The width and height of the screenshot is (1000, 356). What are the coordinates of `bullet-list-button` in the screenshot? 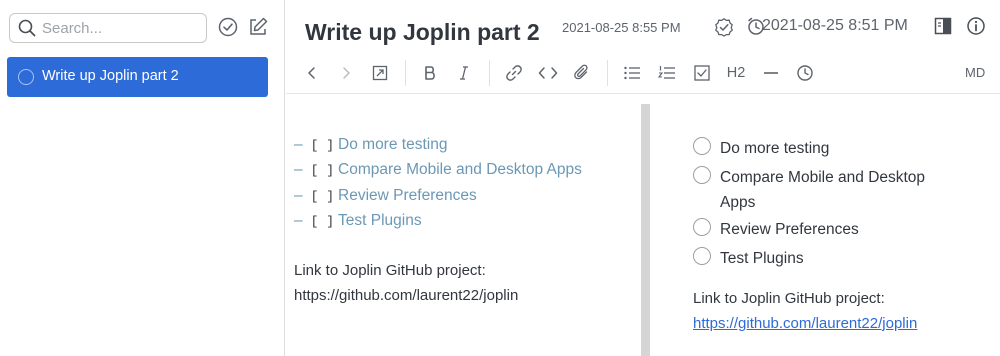 It's located at (632, 73).